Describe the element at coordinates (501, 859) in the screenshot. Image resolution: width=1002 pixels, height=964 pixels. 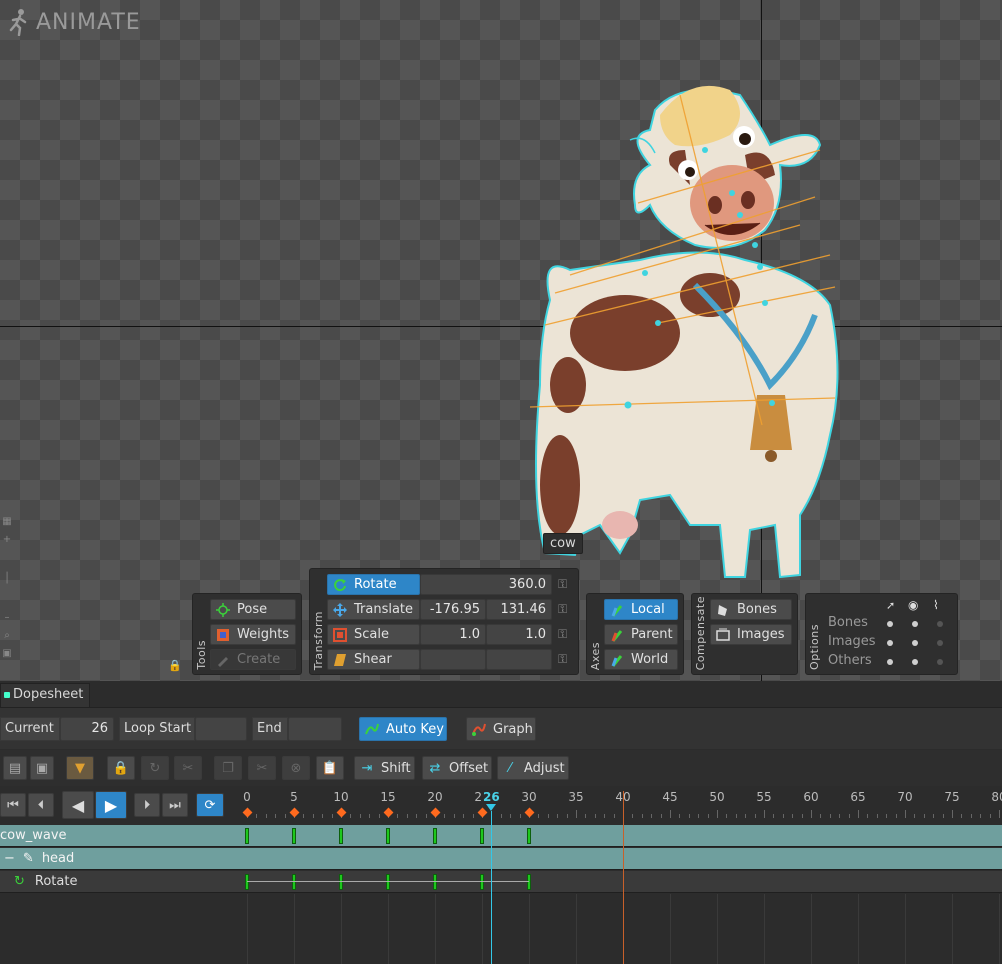
I see `track-row: − ✎ head` at that location.